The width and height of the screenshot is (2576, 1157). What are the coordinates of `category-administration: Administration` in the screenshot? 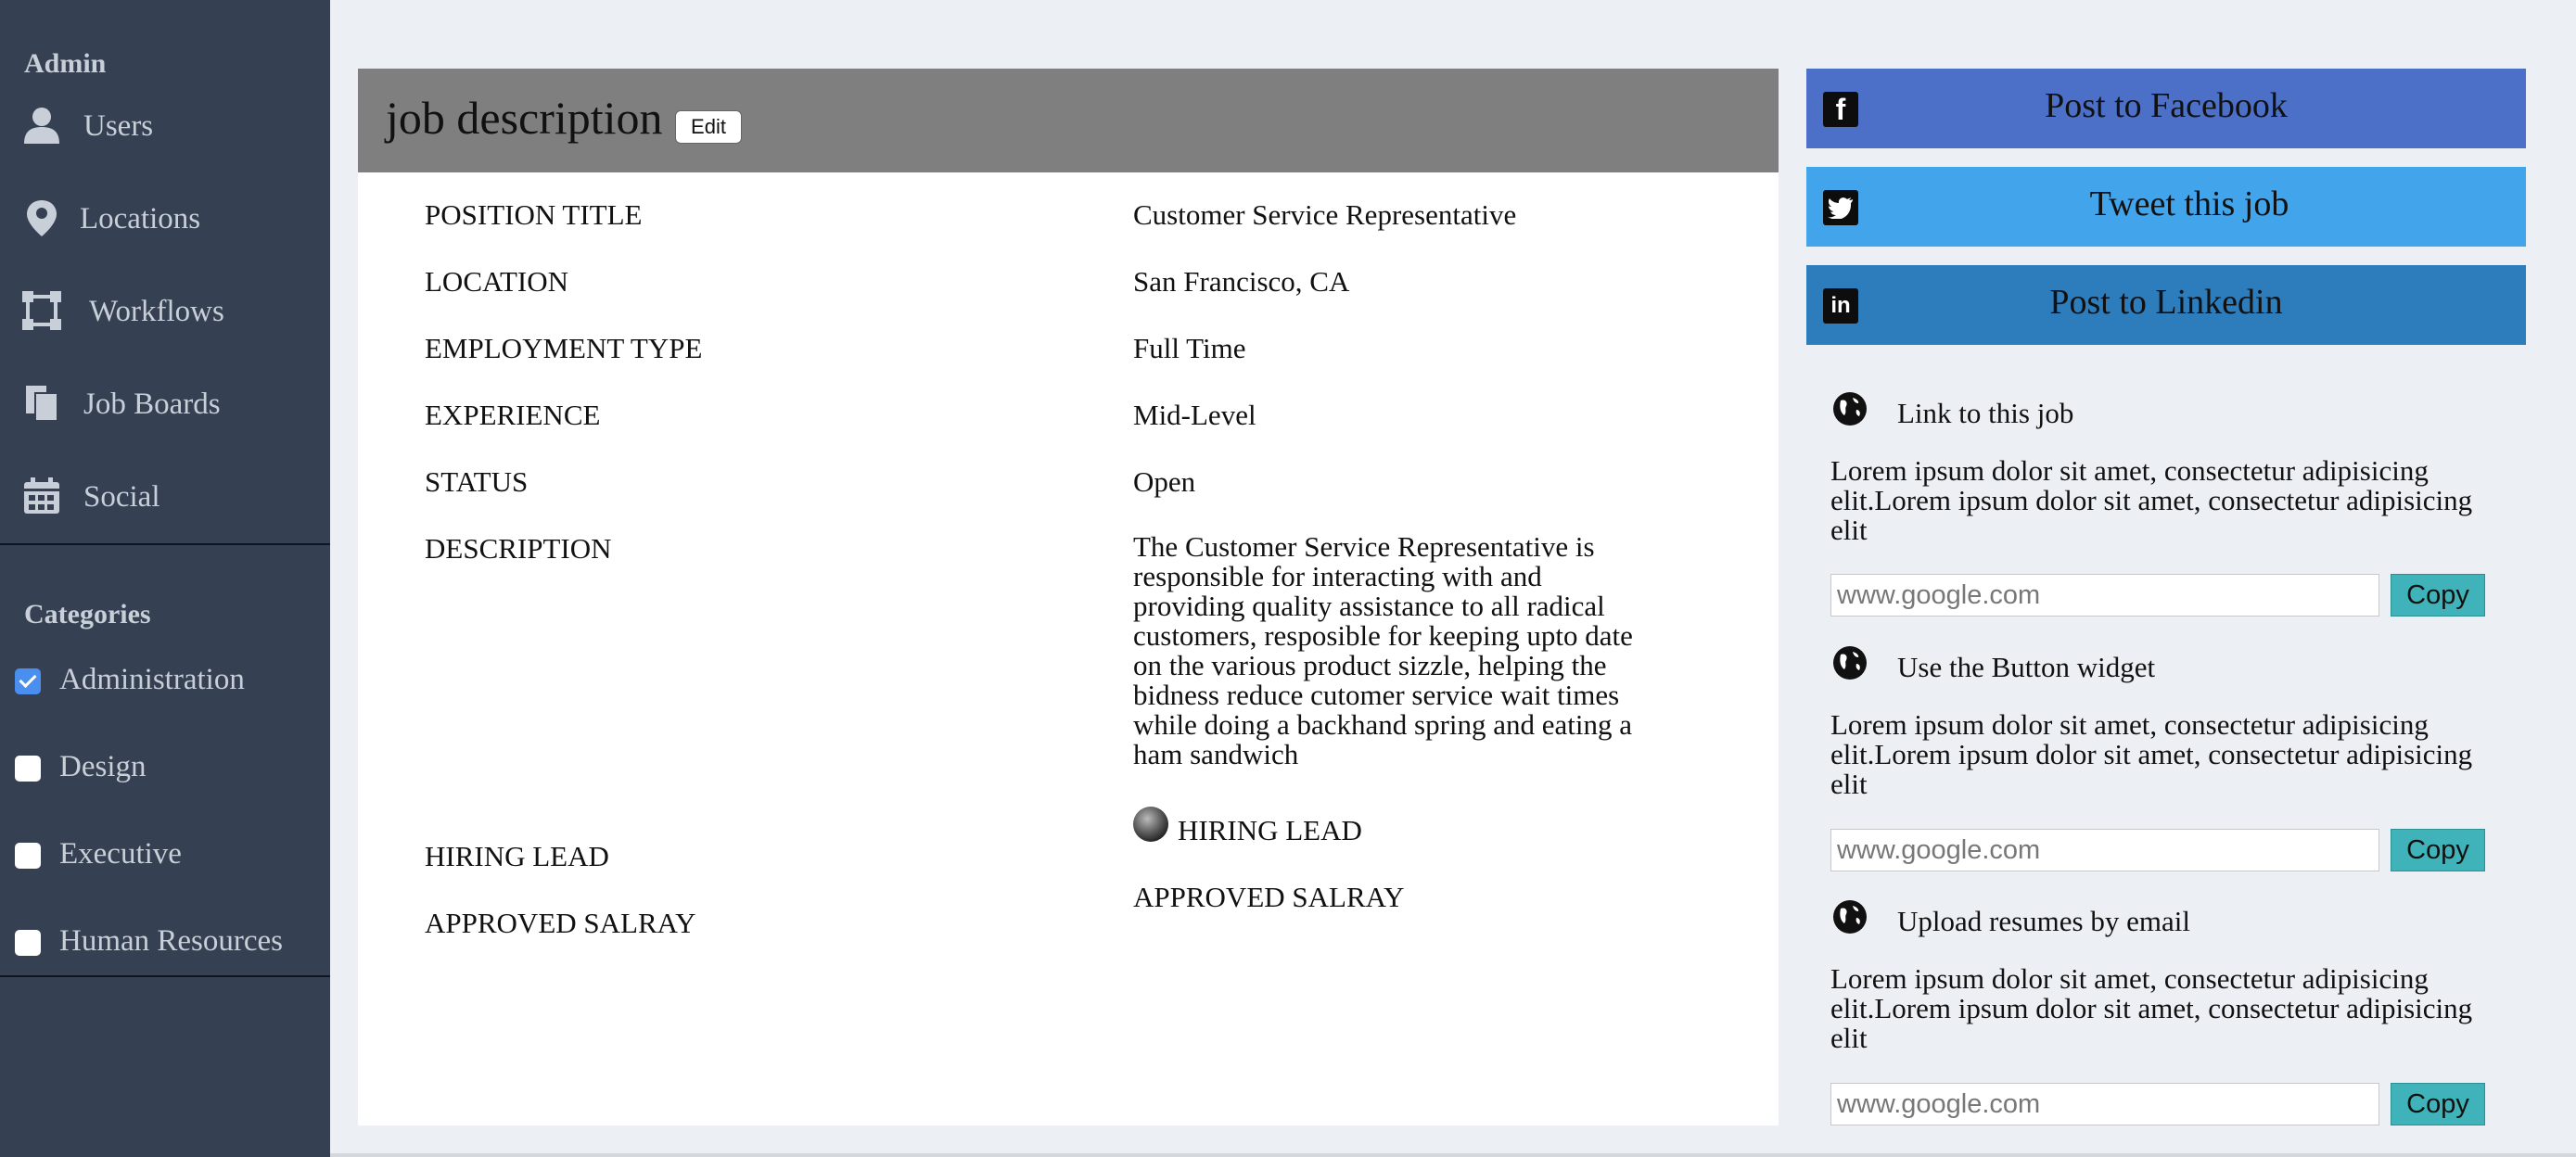 It's located at (165, 680).